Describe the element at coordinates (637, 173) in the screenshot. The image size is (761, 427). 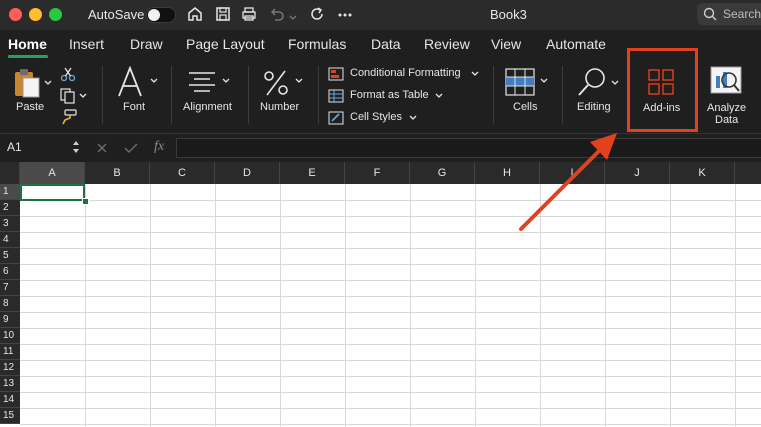
I see `column-header-j: J` at that location.